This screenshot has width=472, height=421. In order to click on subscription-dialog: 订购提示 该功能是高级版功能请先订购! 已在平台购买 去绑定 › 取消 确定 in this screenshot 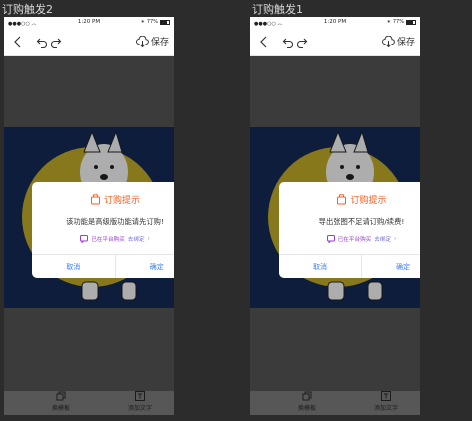, I will do `click(103, 230)`.